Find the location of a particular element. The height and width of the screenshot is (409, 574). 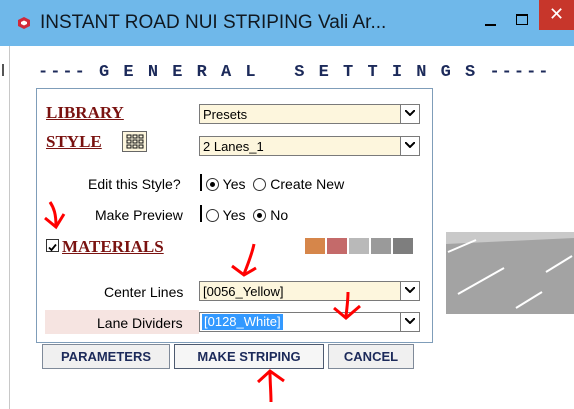

lane-dividers-value: [0128_White] is located at coordinates (242, 322).